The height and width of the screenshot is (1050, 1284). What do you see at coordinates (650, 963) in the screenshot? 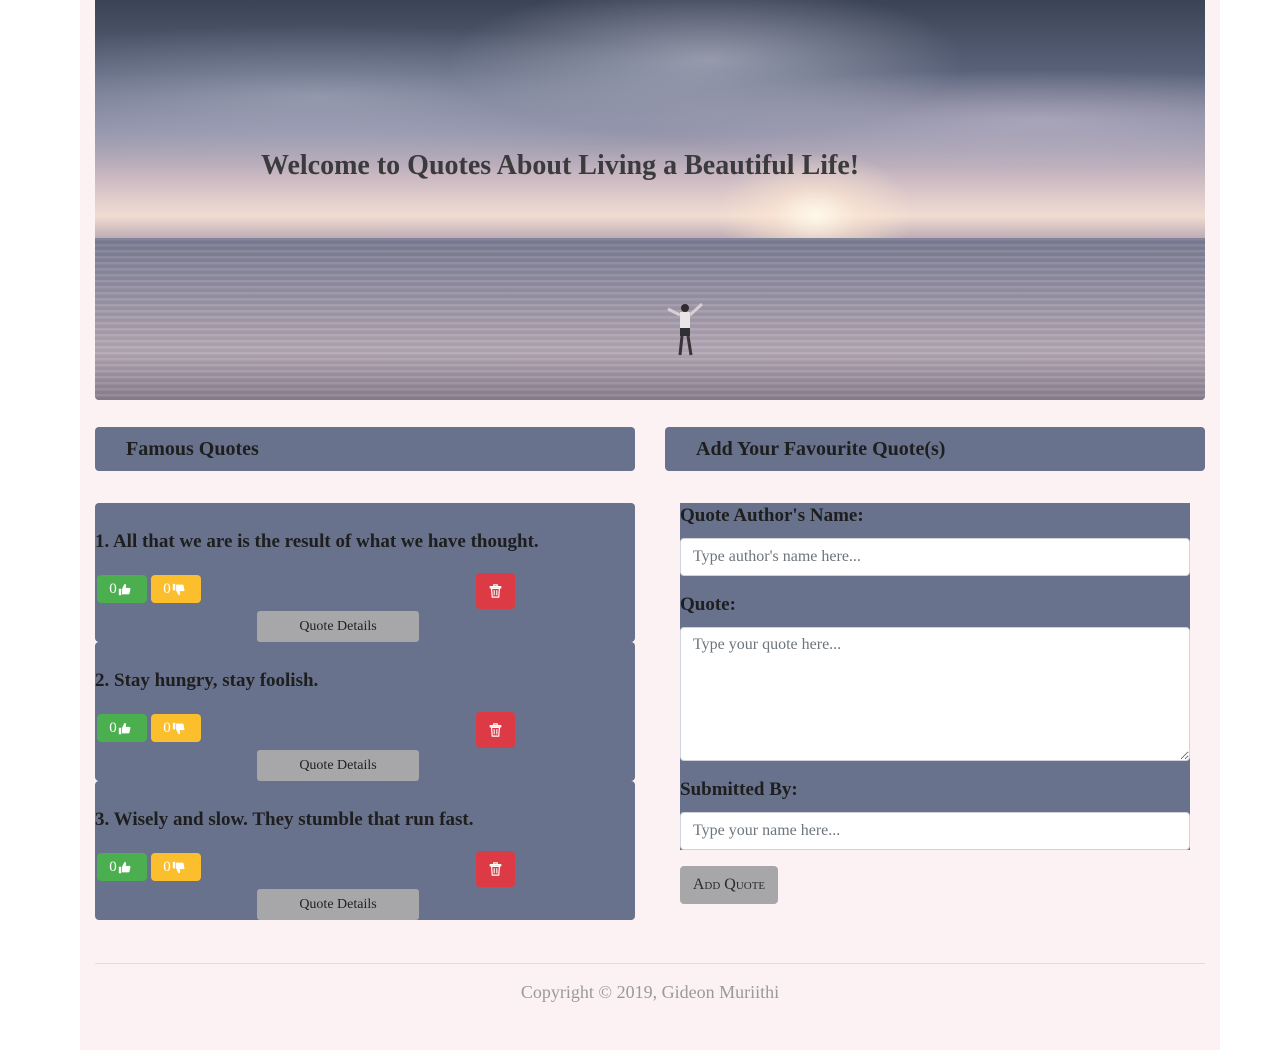
I see `footer-divider` at bounding box center [650, 963].